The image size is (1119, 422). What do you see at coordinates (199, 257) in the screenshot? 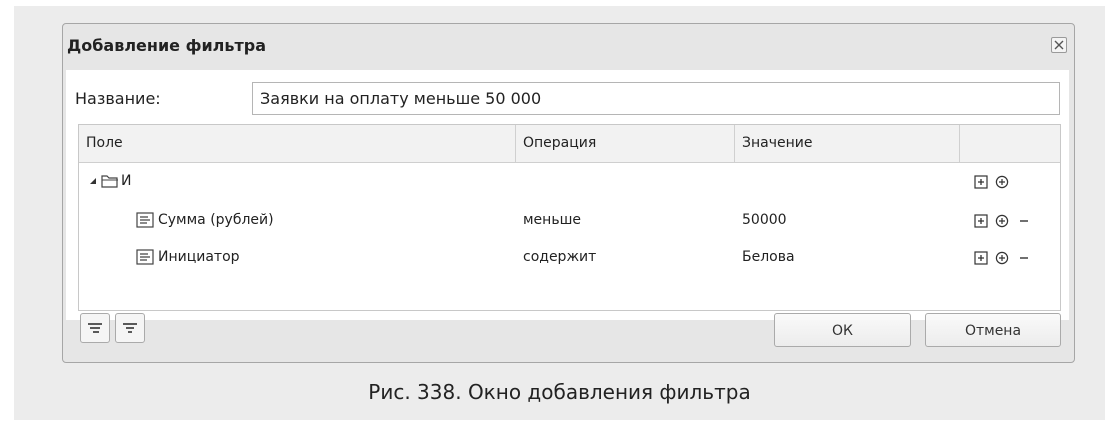
I see `condition-field: Инициатор` at bounding box center [199, 257].